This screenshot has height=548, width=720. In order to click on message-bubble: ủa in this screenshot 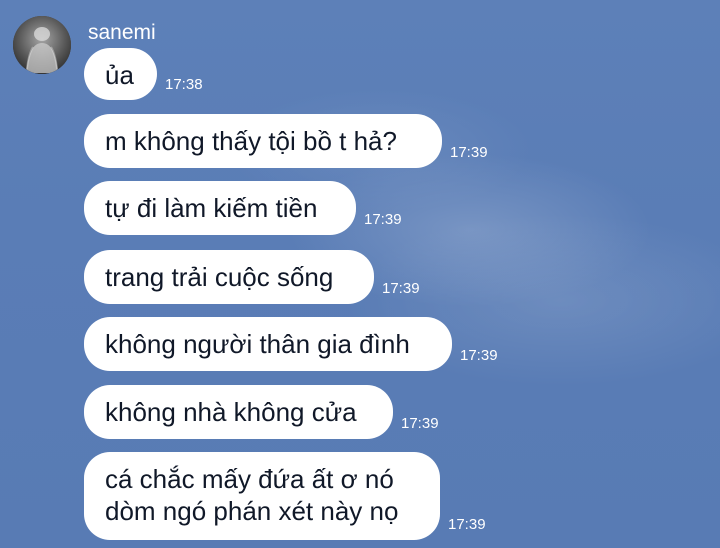, I will do `click(120, 74)`.